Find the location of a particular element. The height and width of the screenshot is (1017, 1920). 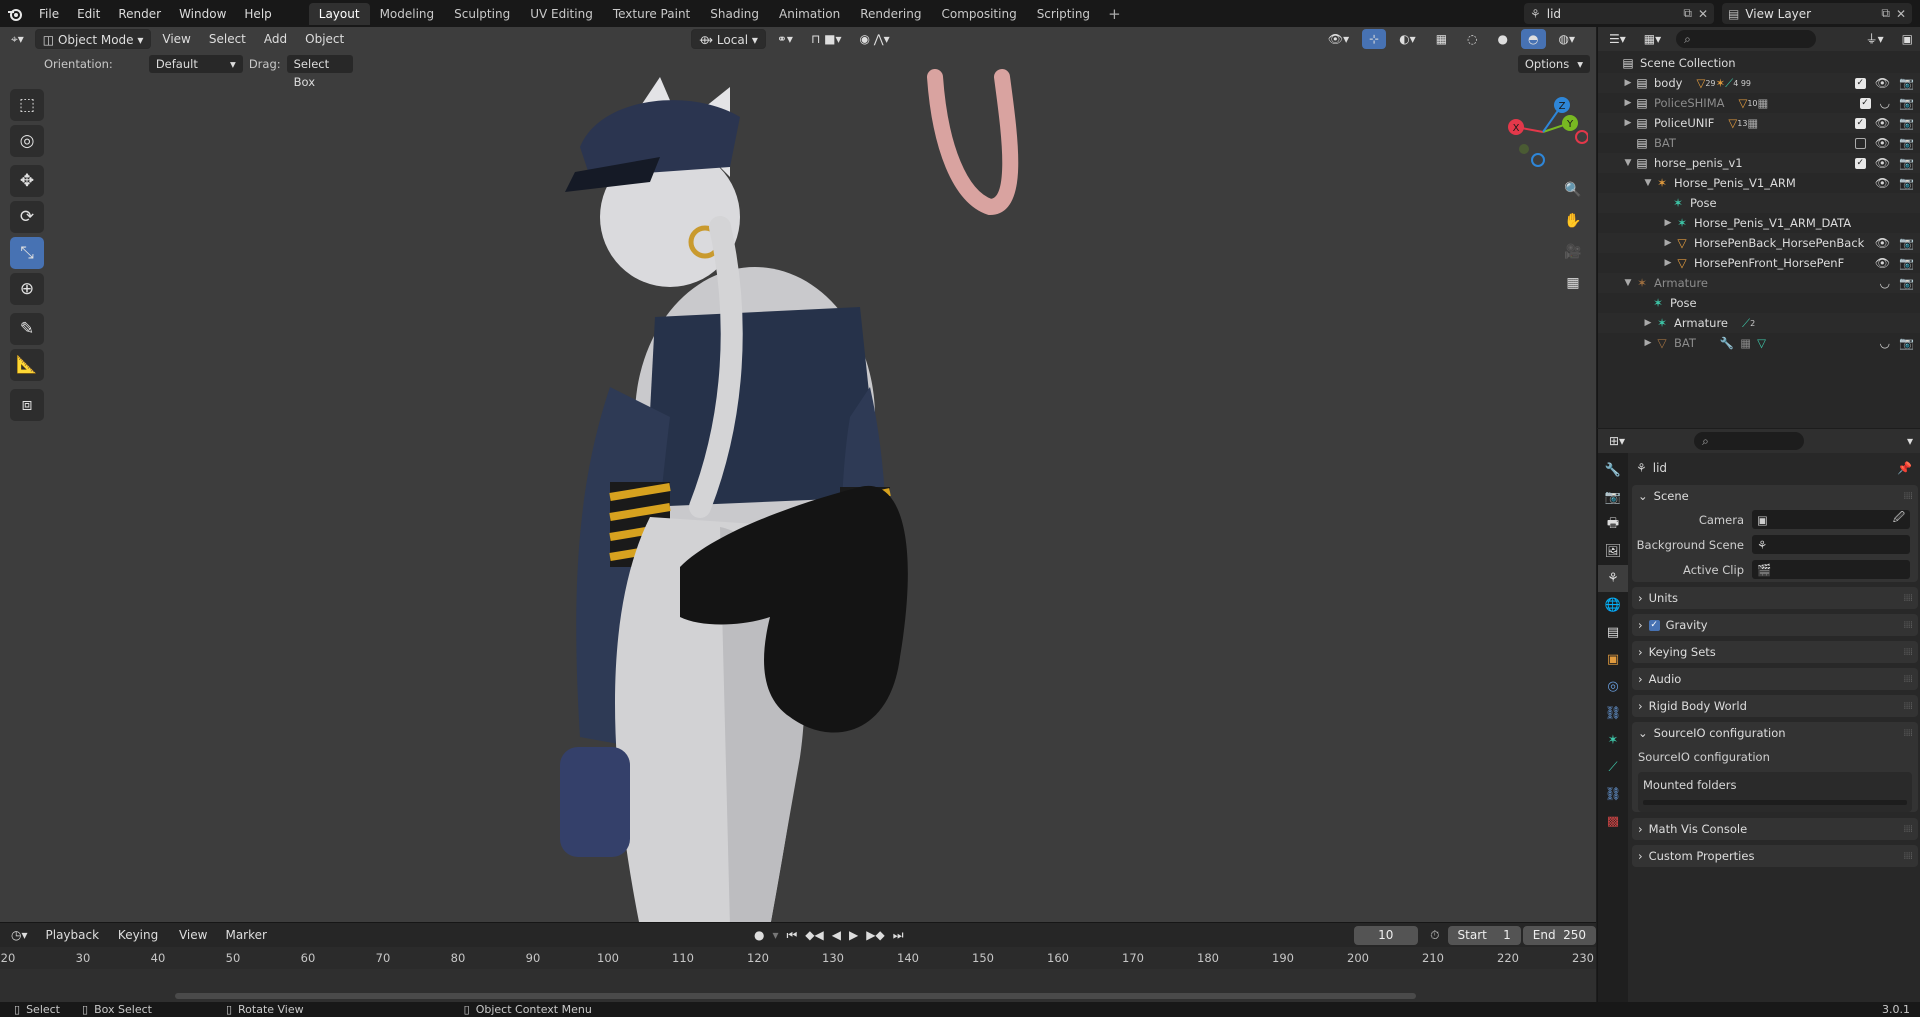

view-layer-tab-icon: 🖼 is located at coordinates (1613, 551).